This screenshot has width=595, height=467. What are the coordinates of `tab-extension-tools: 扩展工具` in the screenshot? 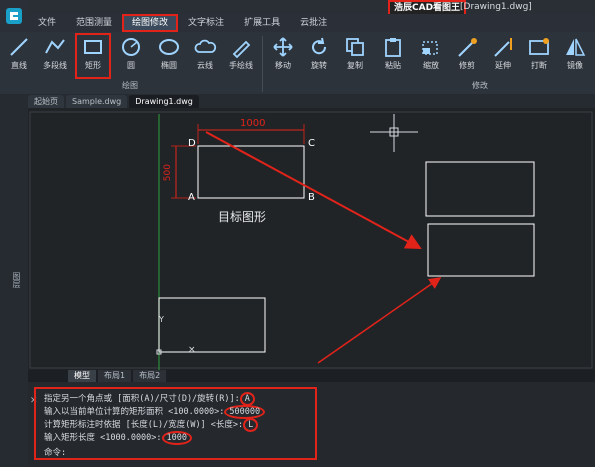 It's located at (262, 23).